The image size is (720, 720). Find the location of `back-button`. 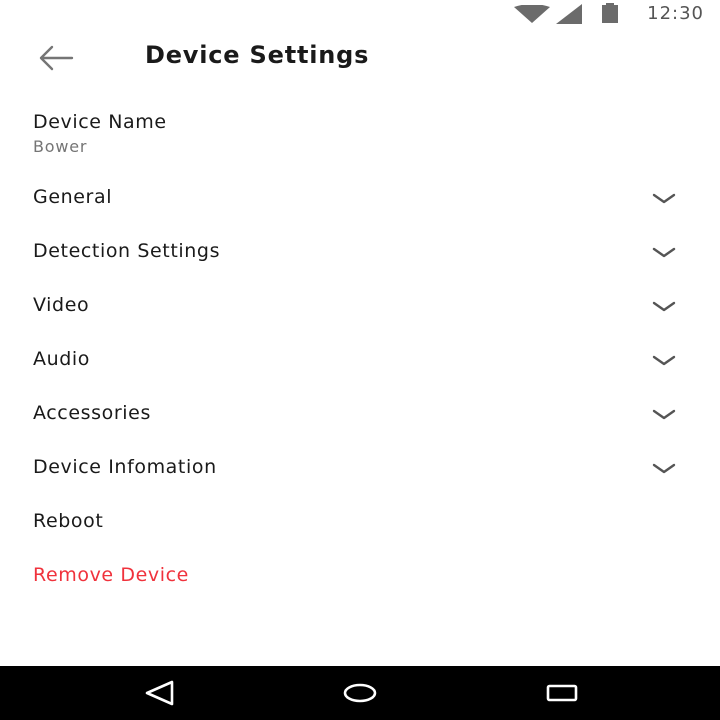

back-button is located at coordinates (56, 58).